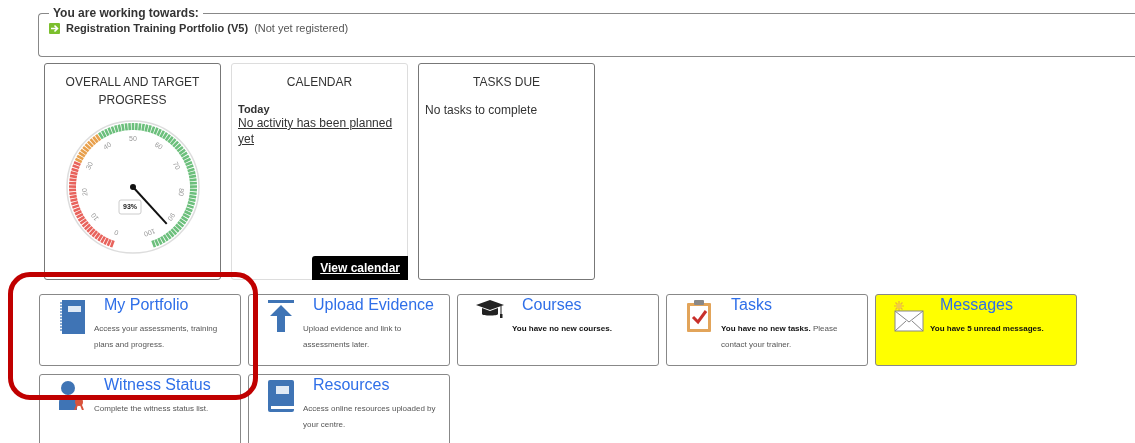 This screenshot has height=443, width=1135. What do you see at coordinates (158, 385) in the screenshot?
I see `tile-title: Witness Status` at bounding box center [158, 385].